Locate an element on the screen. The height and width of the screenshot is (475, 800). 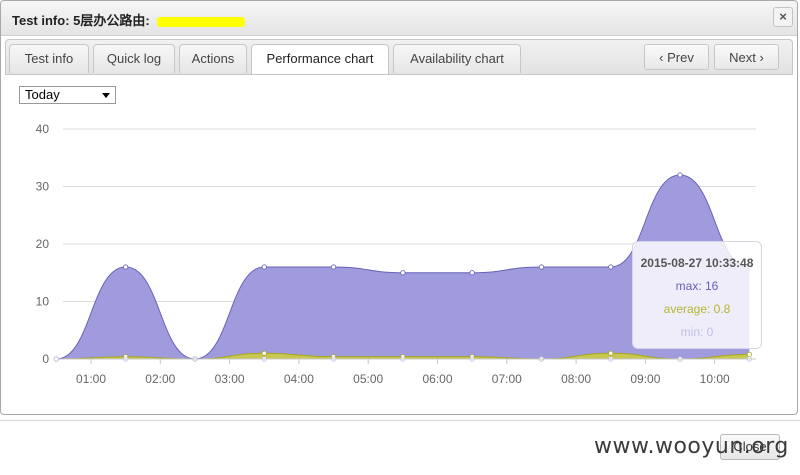
x-tick-label: 07:00 is located at coordinates (507, 379).